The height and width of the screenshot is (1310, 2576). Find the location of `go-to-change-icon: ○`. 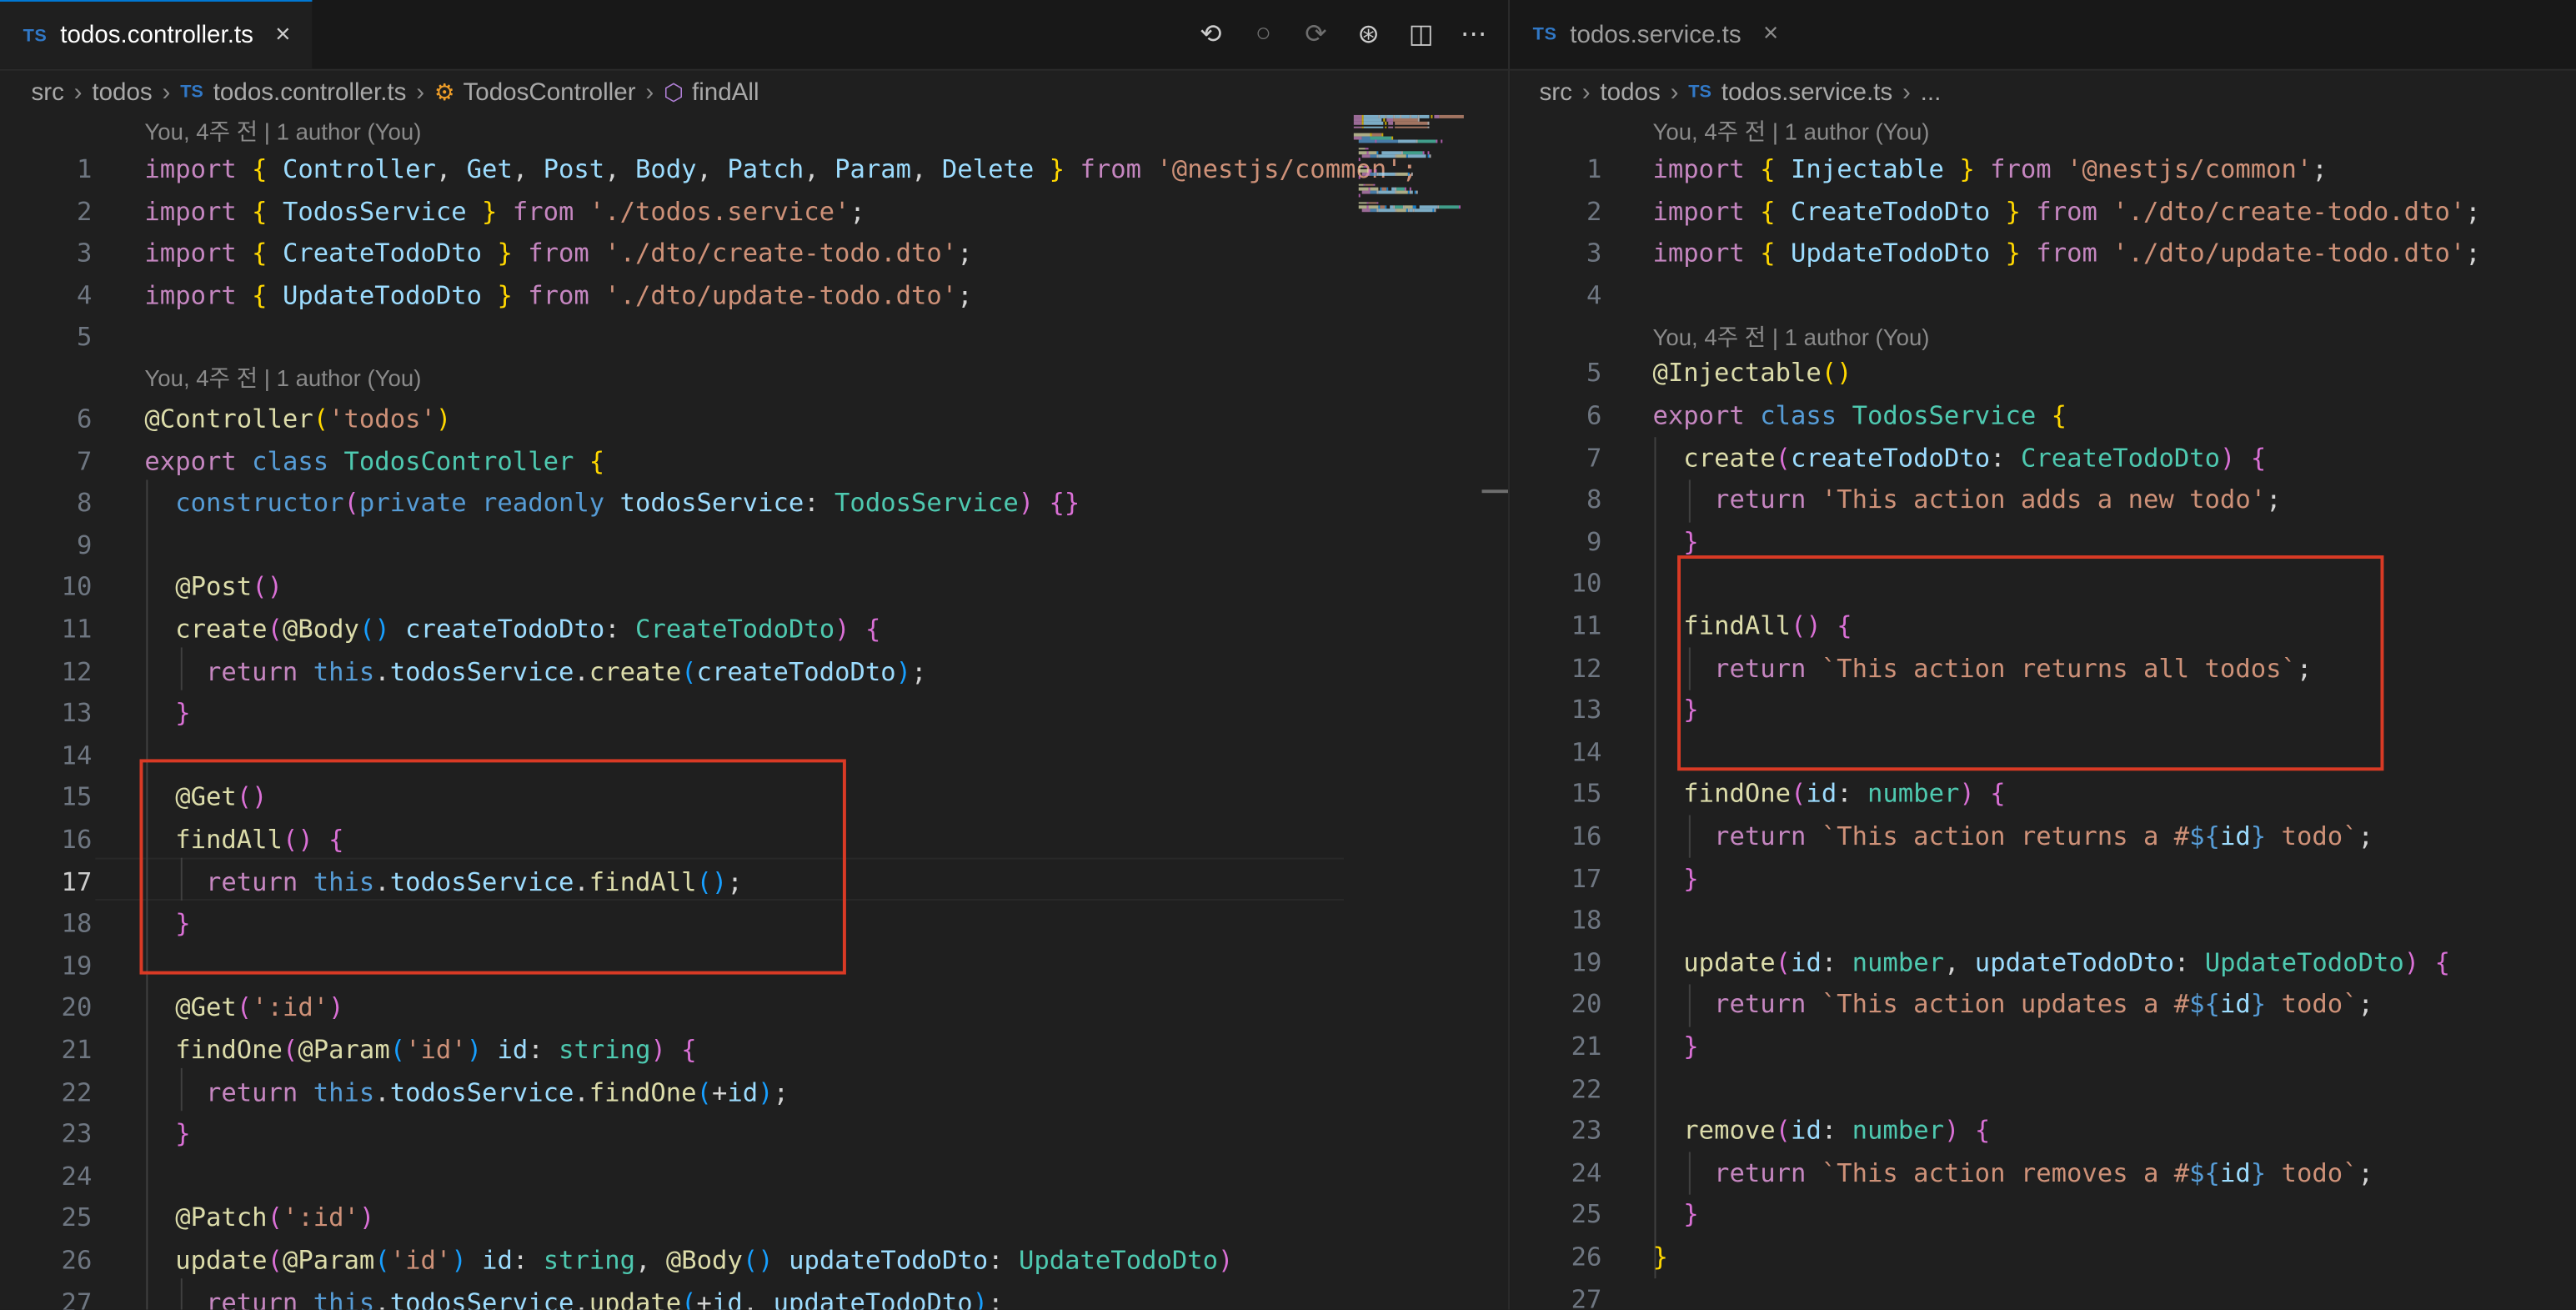

go-to-change-icon: ○ is located at coordinates (1263, 34).